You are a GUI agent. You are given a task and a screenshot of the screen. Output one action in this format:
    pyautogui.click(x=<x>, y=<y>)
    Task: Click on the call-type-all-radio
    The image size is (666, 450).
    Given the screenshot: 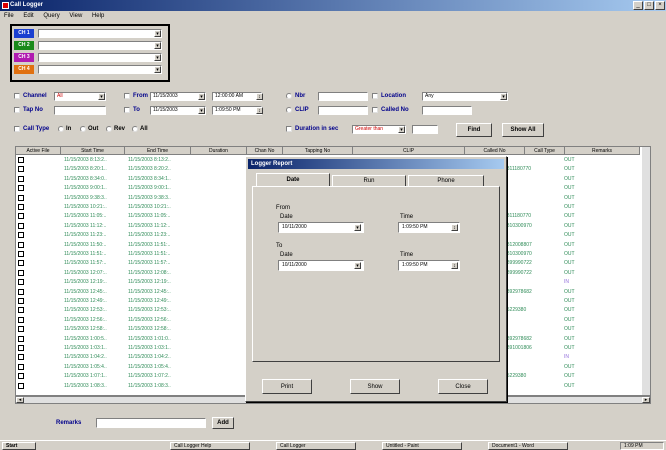 What is the action you would take?
    pyautogui.click(x=135, y=129)
    